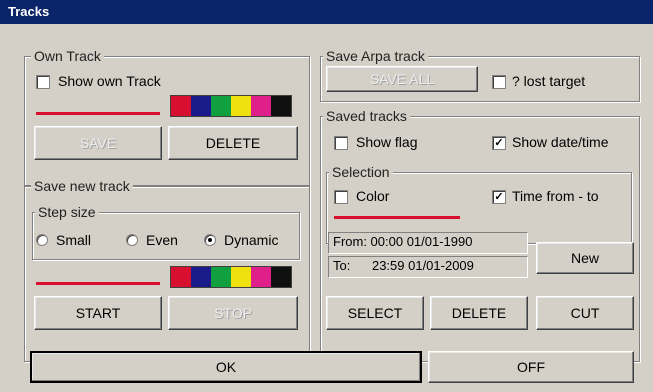 This screenshot has width=653, height=392. I want to click on show-own-track-label: Show own Track, so click(109, 81).